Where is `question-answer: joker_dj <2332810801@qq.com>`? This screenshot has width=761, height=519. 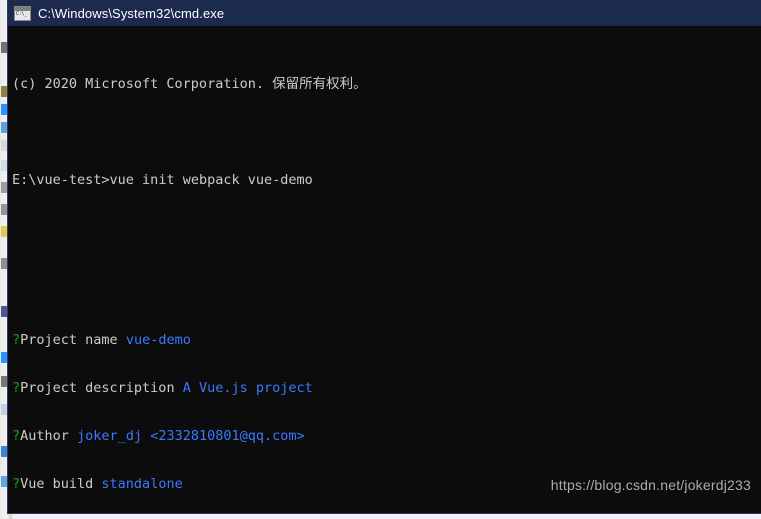
question-answer: joker_dj <2332810801@qq.com> is located at coordinates (191, 436).